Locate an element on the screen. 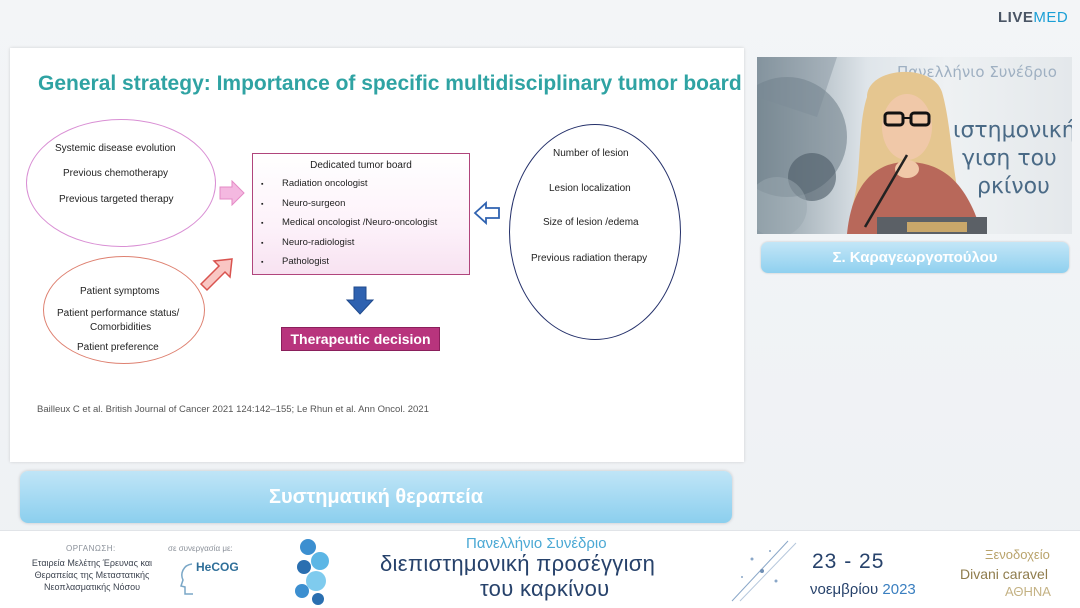 Image resolution: width=1080 pixels, height=608 pixels. speaker-name-bar: Σ. Καραγεωργοπούλου is located at coordinates (915, 257).